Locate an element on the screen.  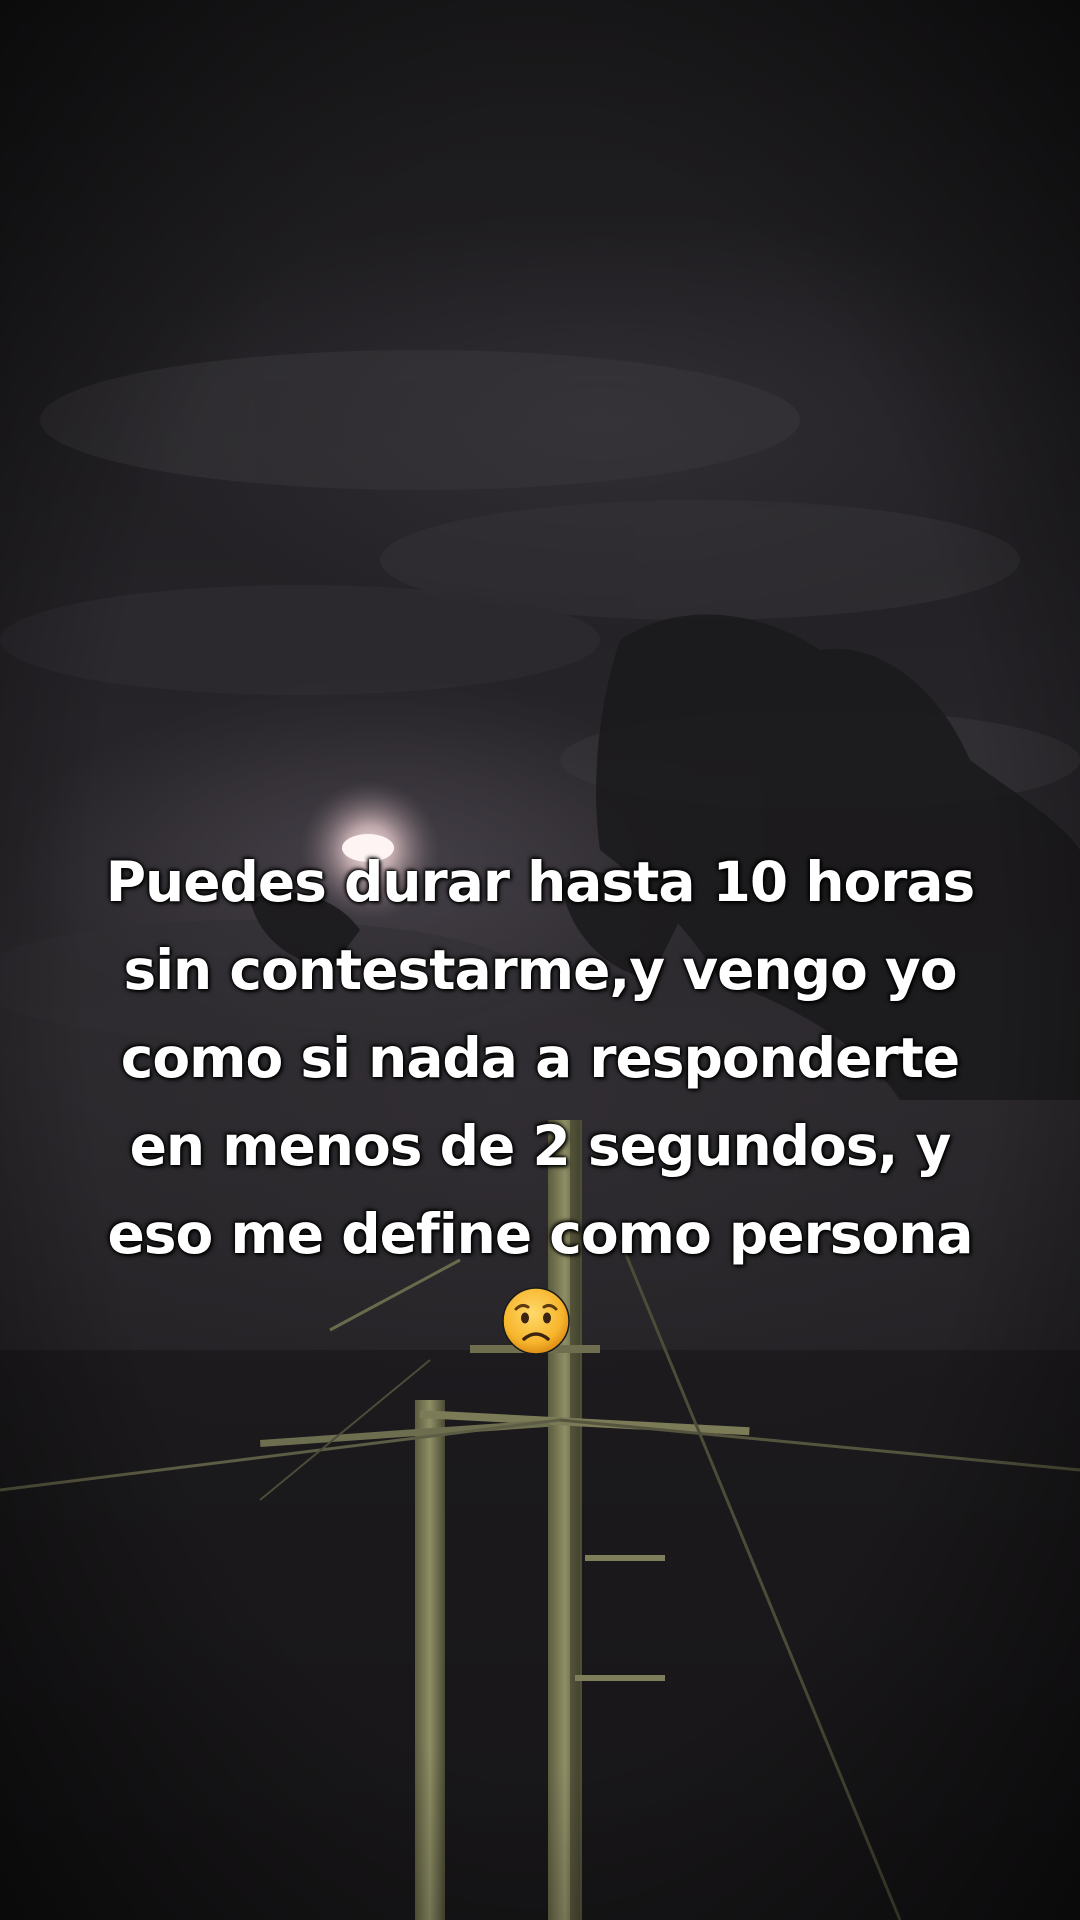
worried-face-icon is located at coordinates (536, 1321).